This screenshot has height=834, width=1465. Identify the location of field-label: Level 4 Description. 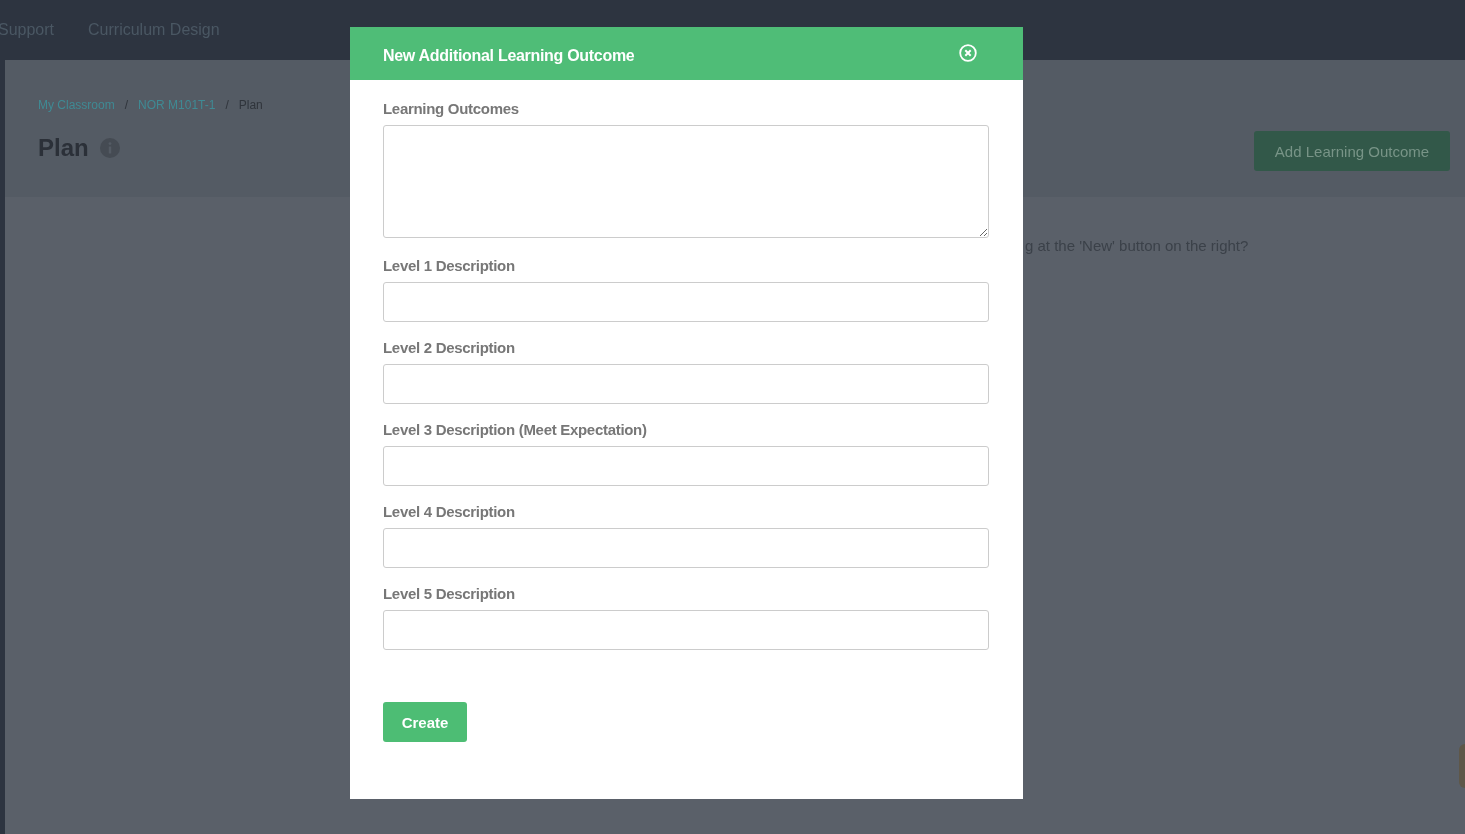
(449, 511).